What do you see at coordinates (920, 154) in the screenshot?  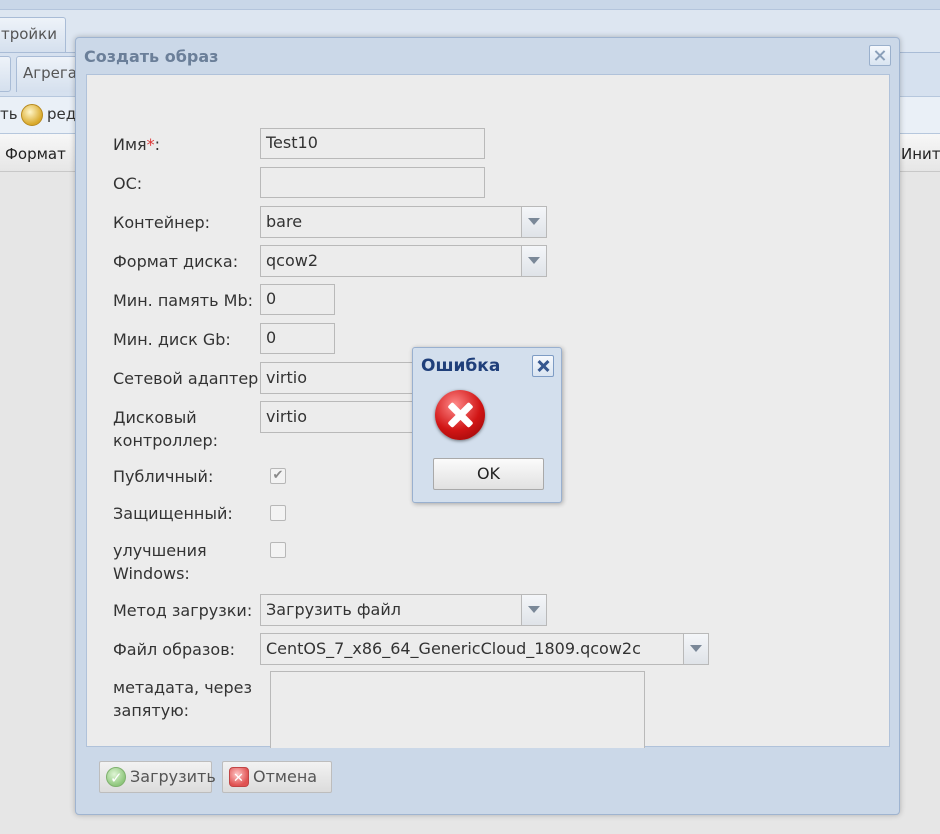 I see `column-header-init: Инит` at bounding box center [920, 154].